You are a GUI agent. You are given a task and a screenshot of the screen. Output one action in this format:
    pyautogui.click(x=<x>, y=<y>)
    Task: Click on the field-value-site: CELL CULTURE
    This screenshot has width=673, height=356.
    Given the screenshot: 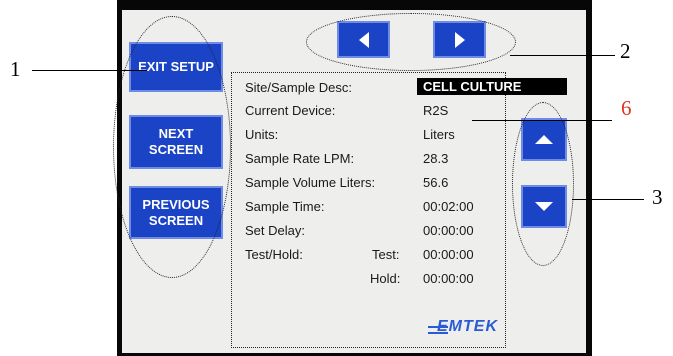 What is the action you would take?
    pyautogui.click(x=492, y=86)
    